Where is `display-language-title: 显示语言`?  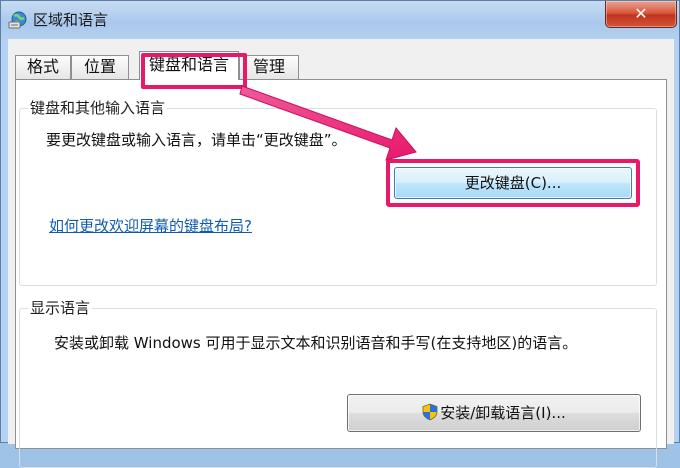
display-language-title: 显示语言 is located at coordinates (60, 308).